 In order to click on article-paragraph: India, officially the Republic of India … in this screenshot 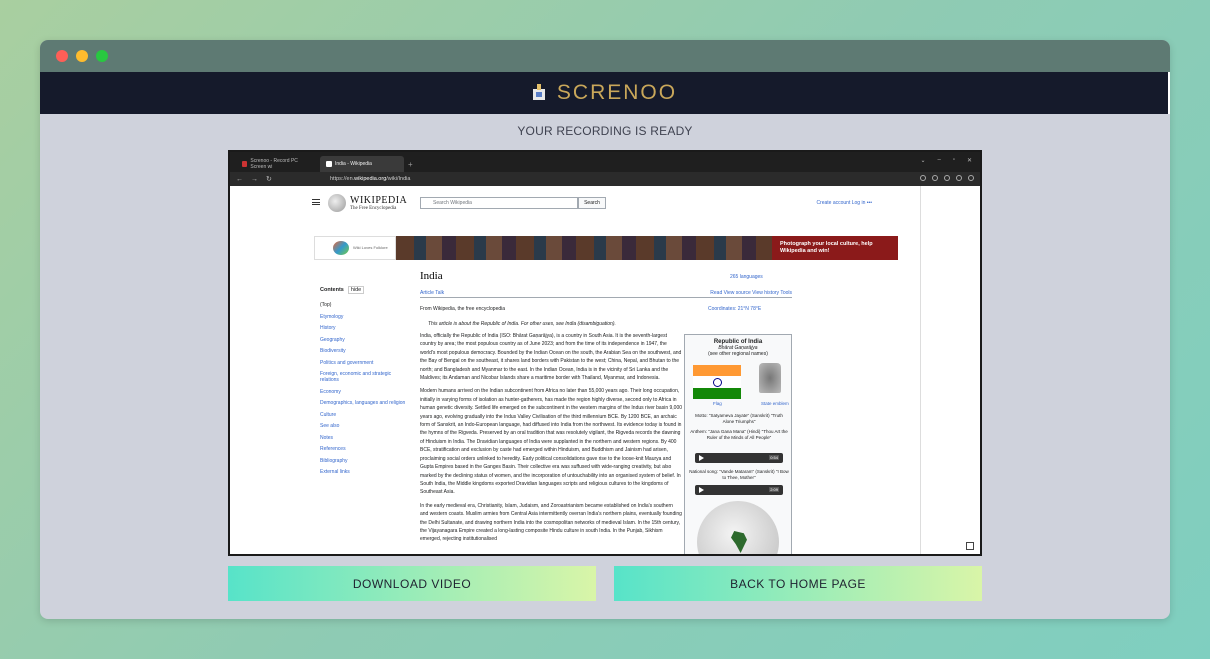, I will do `click(551, 357)`.